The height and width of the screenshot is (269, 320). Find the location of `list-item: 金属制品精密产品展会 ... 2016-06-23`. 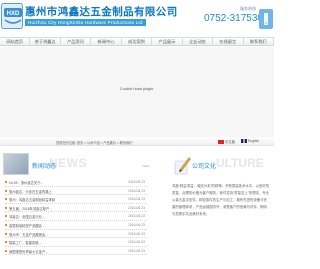

list-item: 金属制品精密产品展会 ... 2016-06-23 is located at coordinates (76, 225).